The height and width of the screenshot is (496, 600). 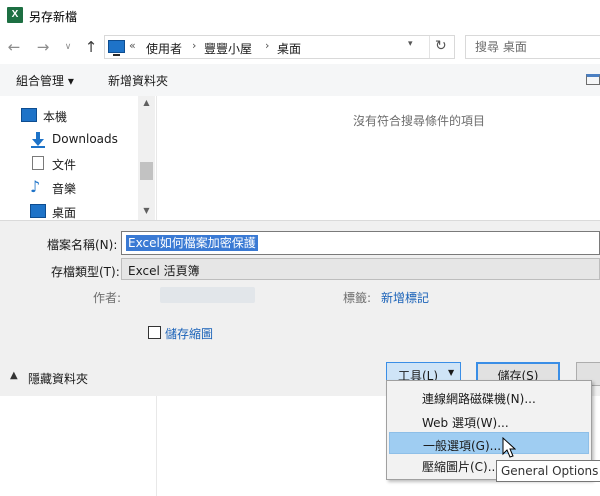 I want to click on breadcrumb-users: 使用者, so click(x=164, y=48).